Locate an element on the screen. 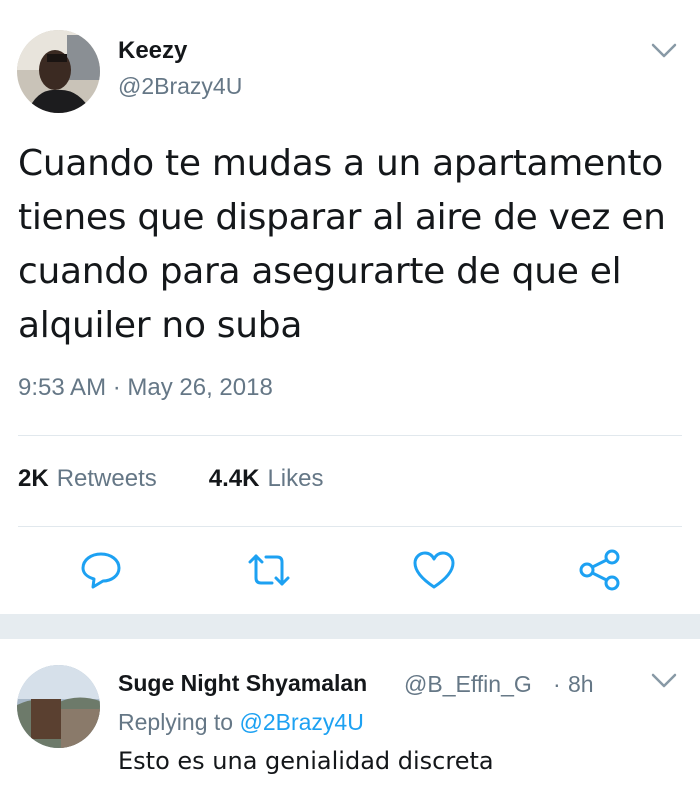 This screenshot has height=789, width=700. reply-time: 8h is located at coordinates (581, 684).